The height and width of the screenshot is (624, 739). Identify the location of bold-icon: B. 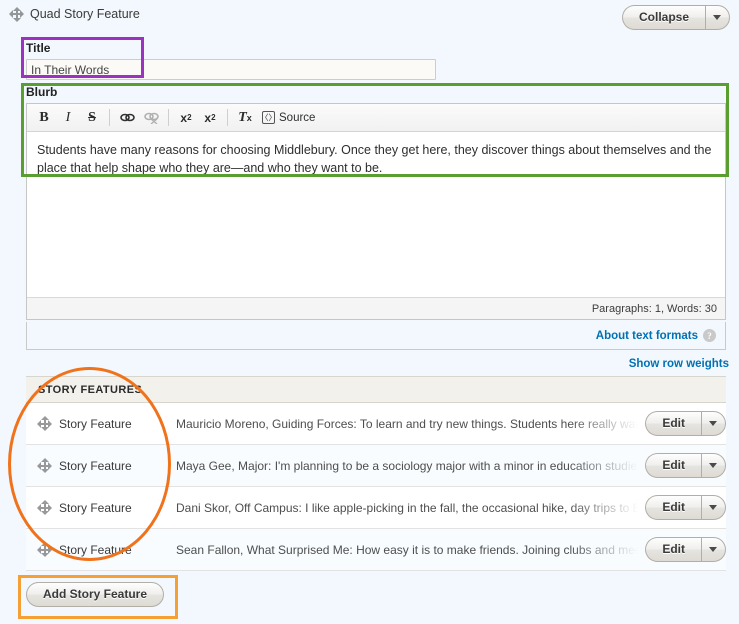
(44, 117).